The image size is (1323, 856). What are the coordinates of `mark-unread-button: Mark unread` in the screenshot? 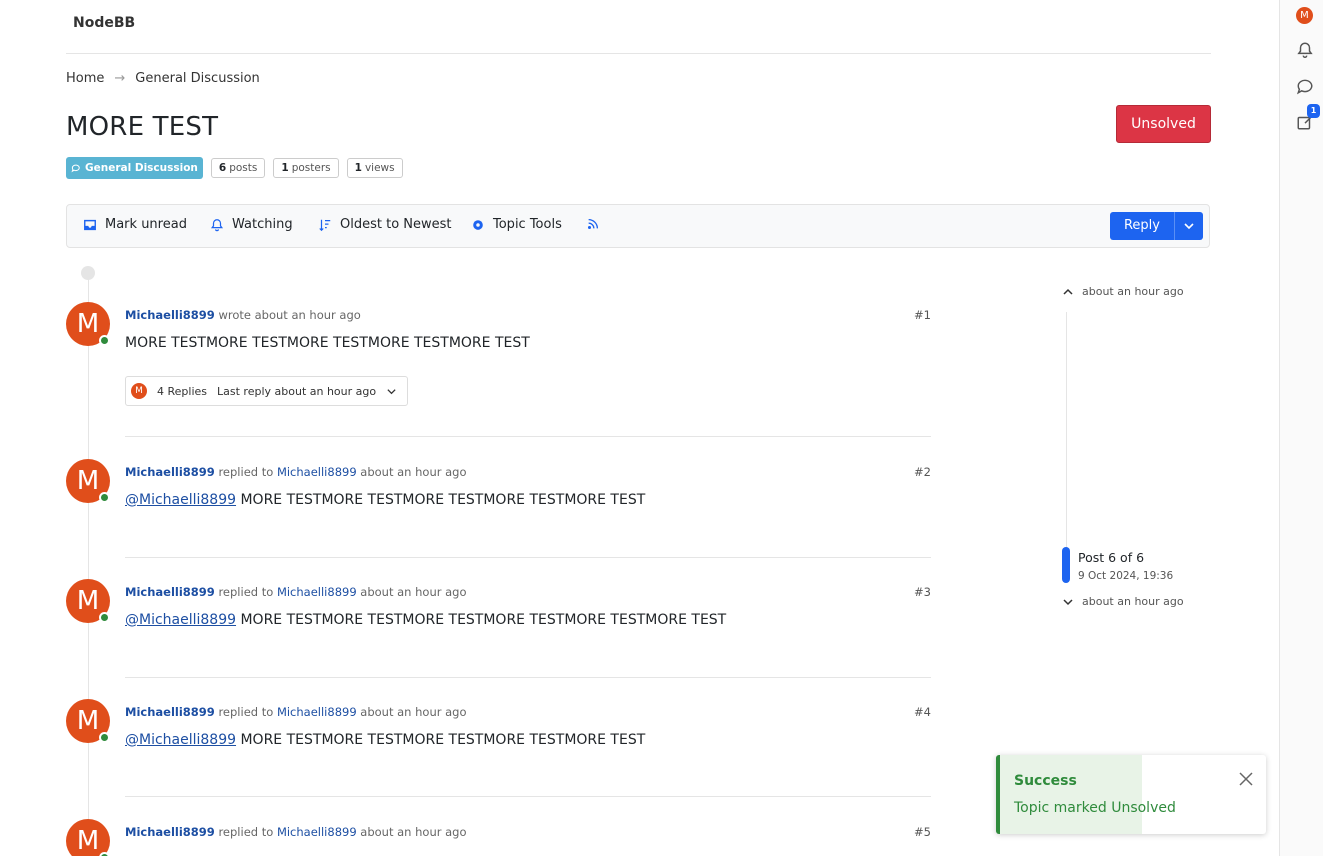 It's located at (135, 224).